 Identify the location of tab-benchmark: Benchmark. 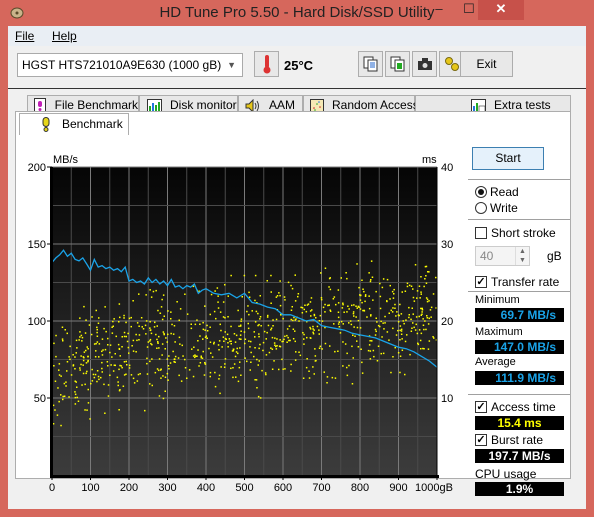
(74, 124).